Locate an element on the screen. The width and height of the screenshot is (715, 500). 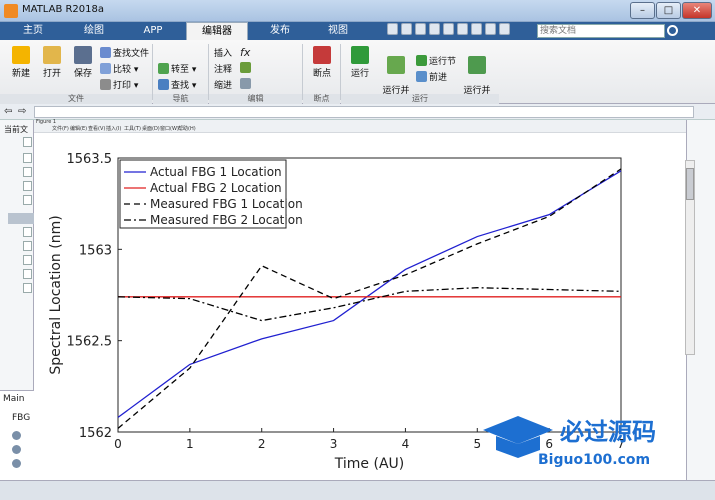
compare-icon is located at coordinates (105, 68).